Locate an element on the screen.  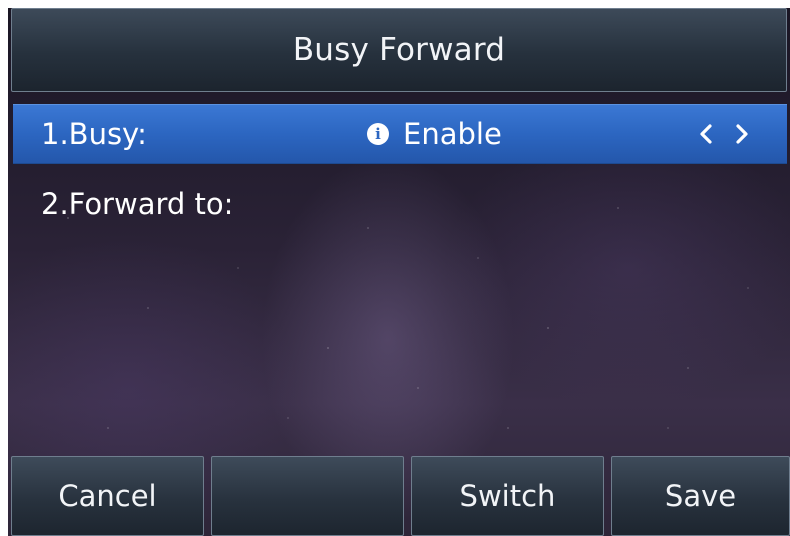
setting-row-busy: 1.Busy: i Enable is located at coordinates (400, 134).